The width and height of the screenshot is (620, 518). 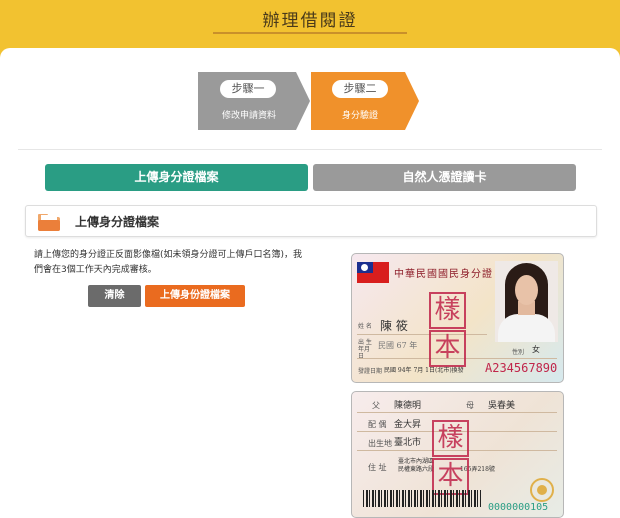 I want to click on upload-id-button: 上傳身份證檔案, so click(x=195, y=296).